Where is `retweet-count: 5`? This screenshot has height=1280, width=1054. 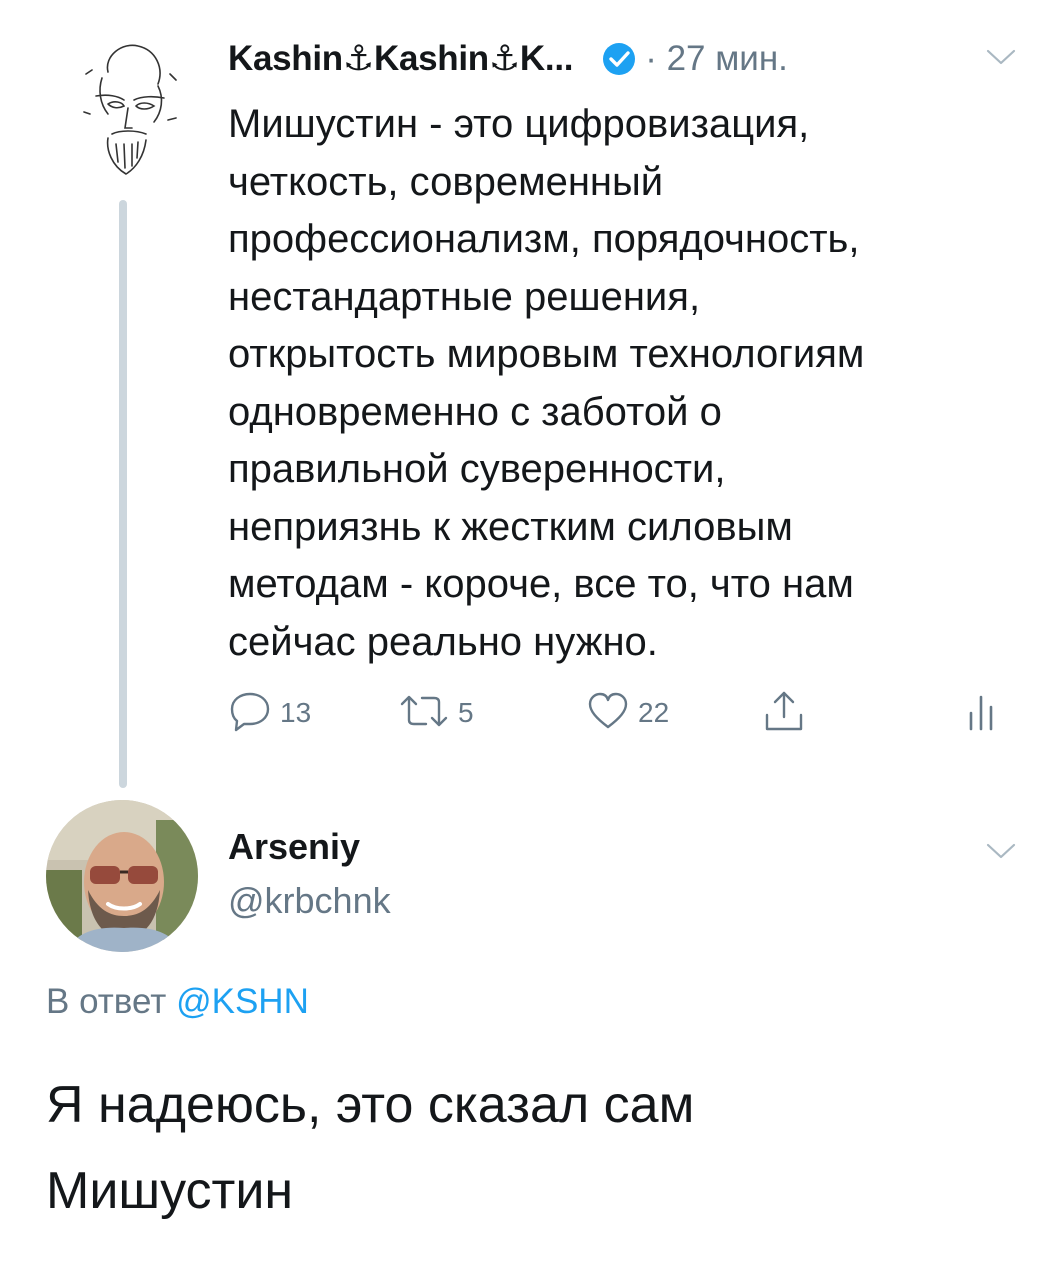
retweet-count: 5 is located at coordinates (466, 712).